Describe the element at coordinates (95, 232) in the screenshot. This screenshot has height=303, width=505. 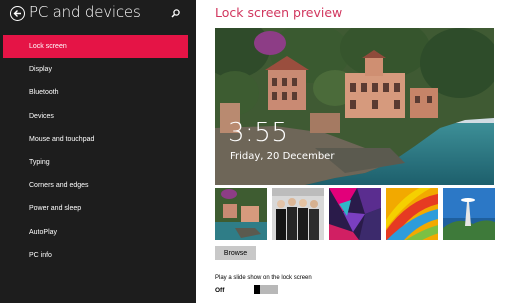
I see `sidebar-item-autoplay: AutoPlay` at that location.